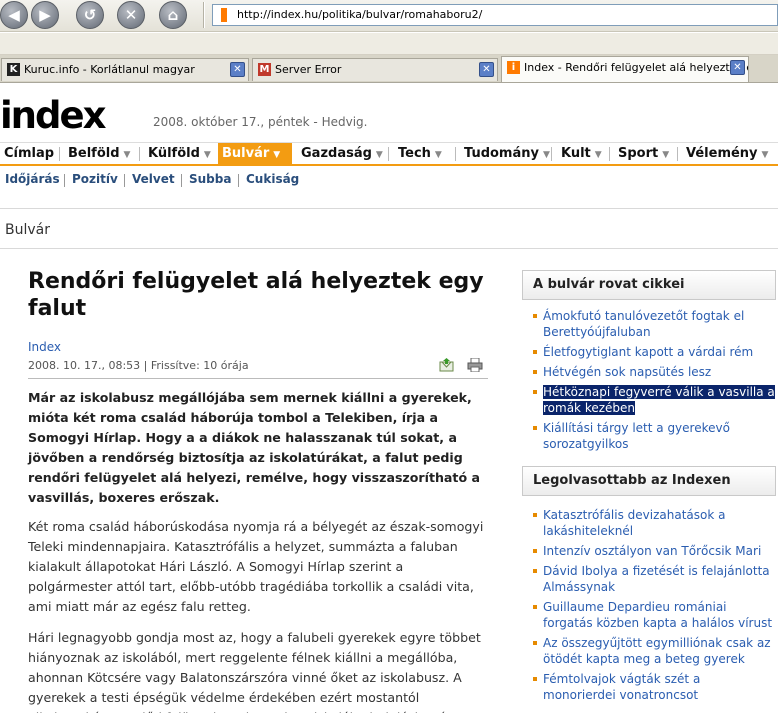  I want to click on section-title: Bulvár, so click(27, 230).